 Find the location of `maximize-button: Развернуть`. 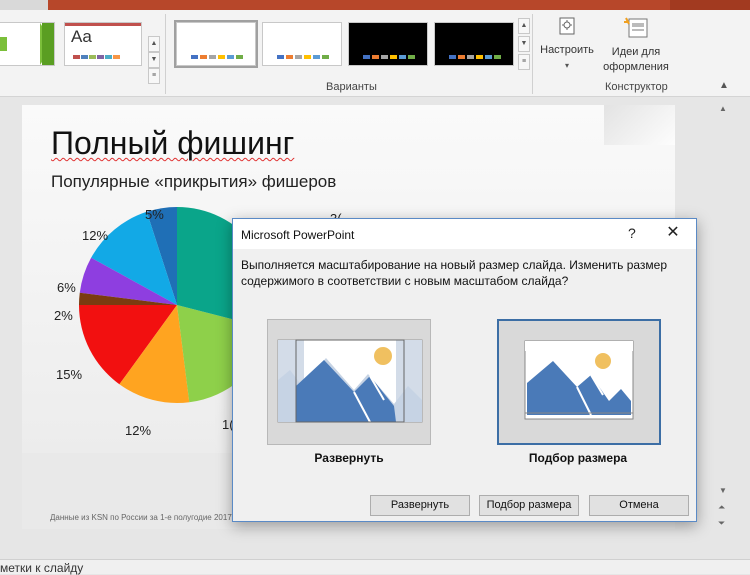

maximize-button: Развернуть is located at coordinates (420, 505).